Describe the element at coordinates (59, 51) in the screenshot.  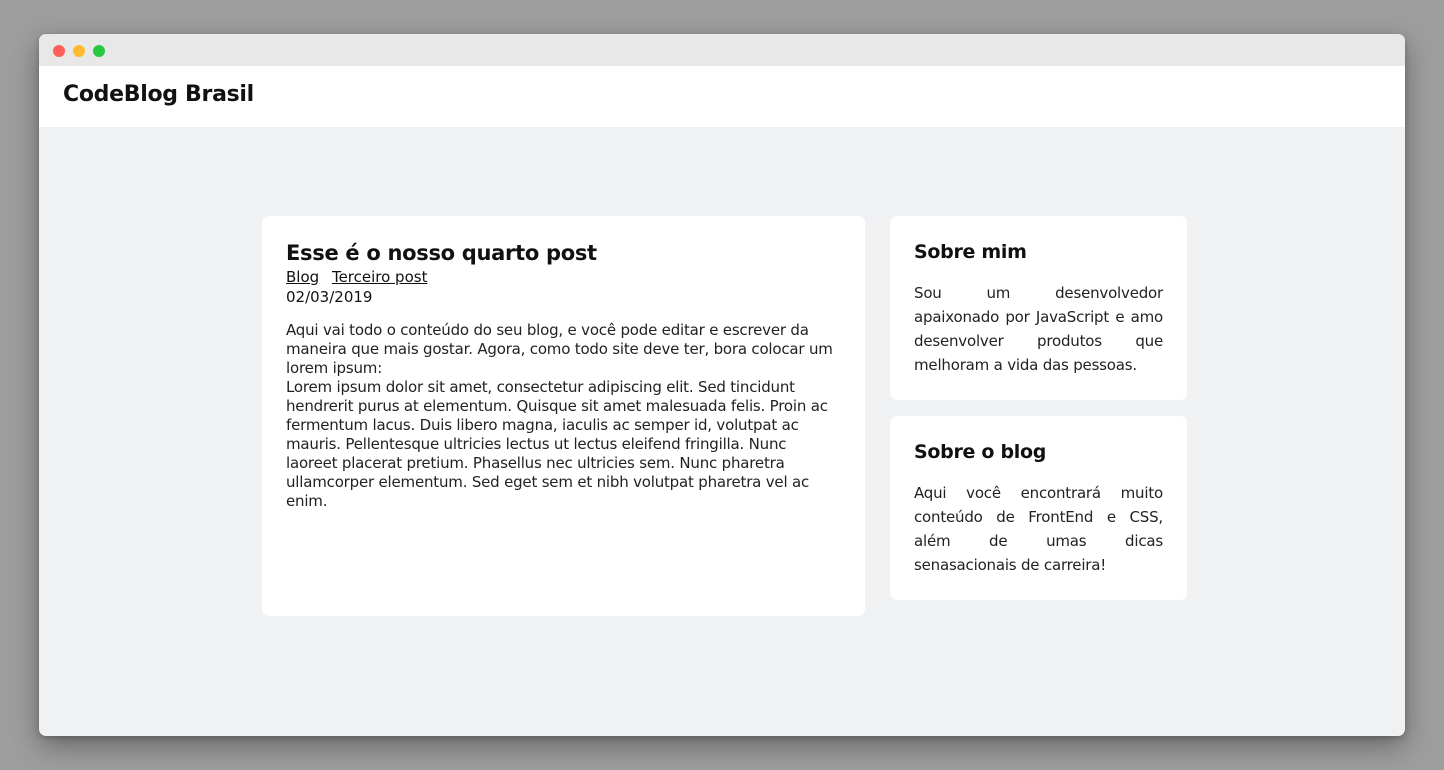
I see `close-window-button` at that location.